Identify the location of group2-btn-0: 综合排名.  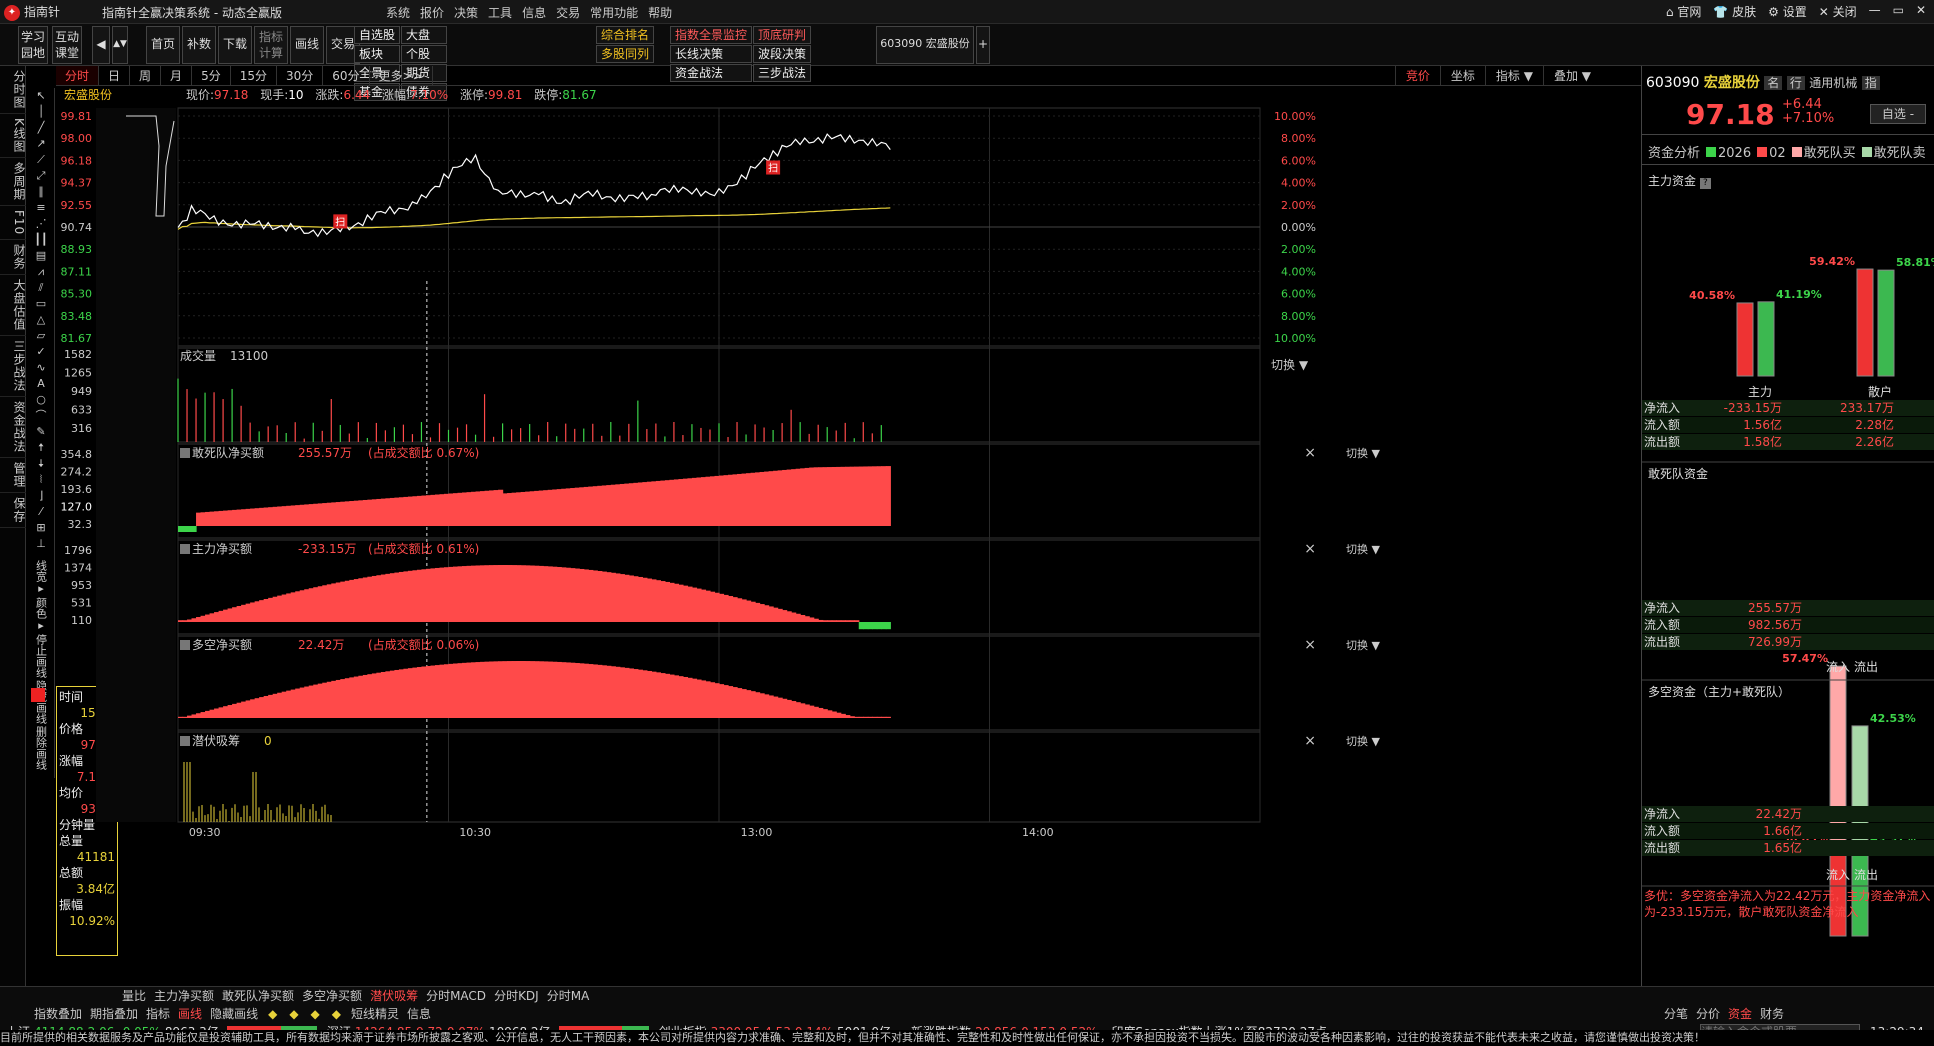
(625, 35).